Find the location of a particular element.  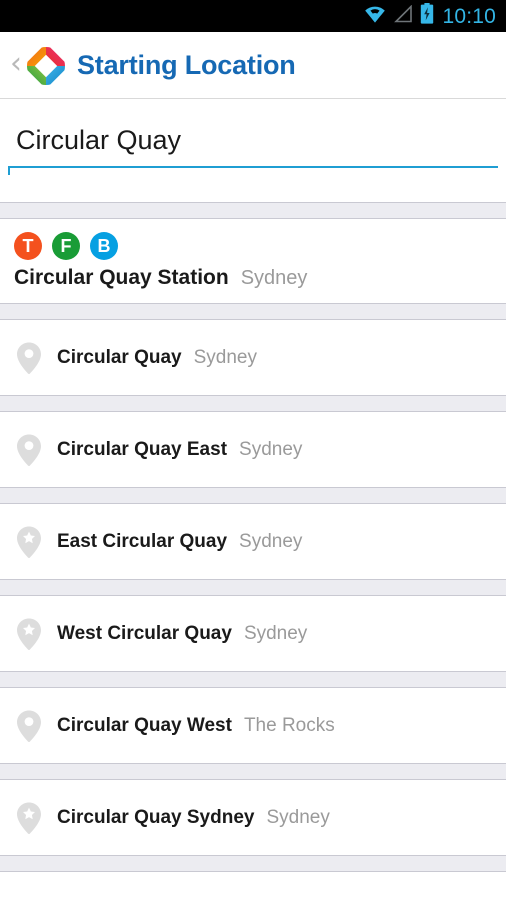

page-title: Starting Location is located at coordinates (186, 65).